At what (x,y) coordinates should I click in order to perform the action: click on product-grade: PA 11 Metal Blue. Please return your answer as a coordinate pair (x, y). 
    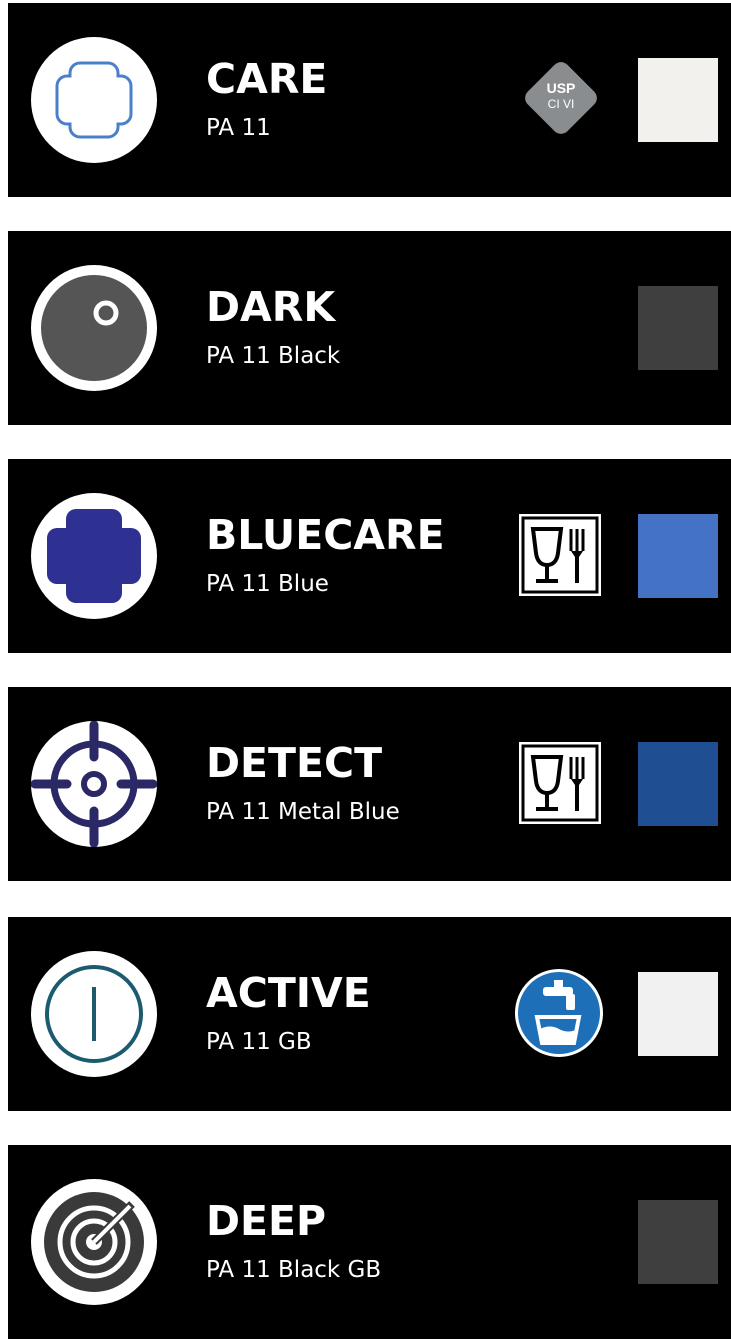
    Looking at the image, I should click on (303, 812).